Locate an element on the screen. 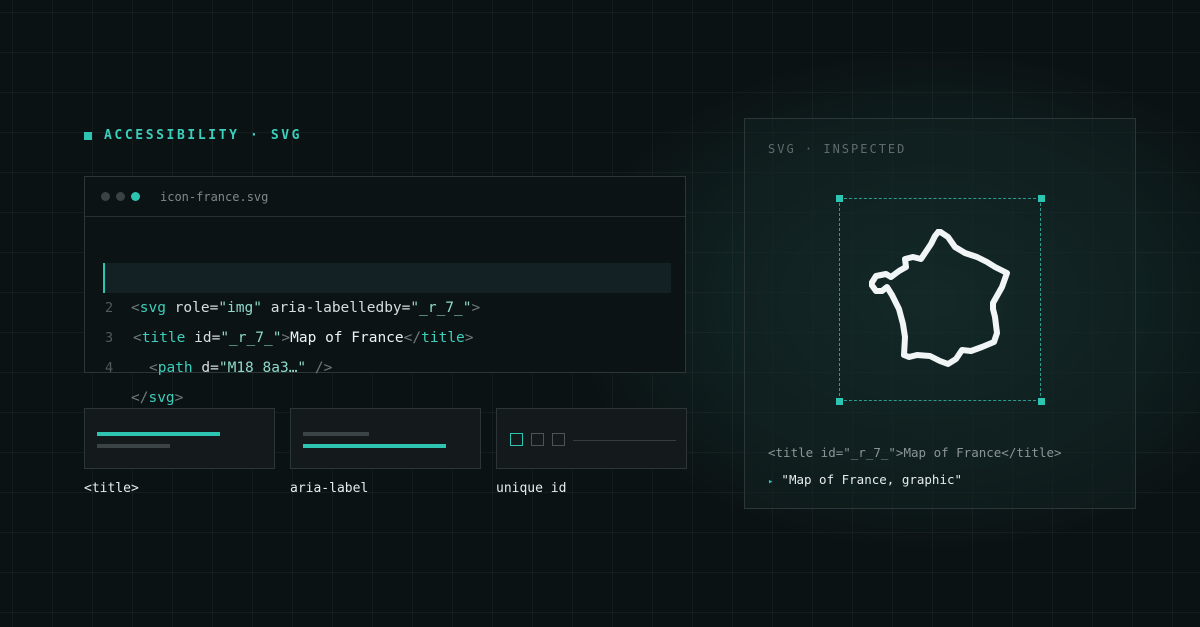  screen-reader-text: "Map of France, graphic" is located at coordinates (872, 479).